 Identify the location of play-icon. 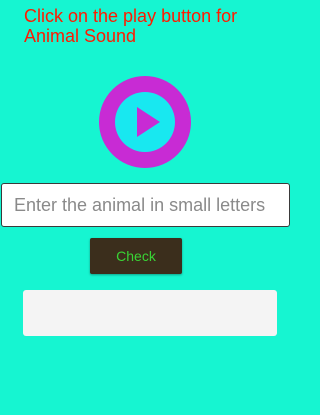
(145, 122).